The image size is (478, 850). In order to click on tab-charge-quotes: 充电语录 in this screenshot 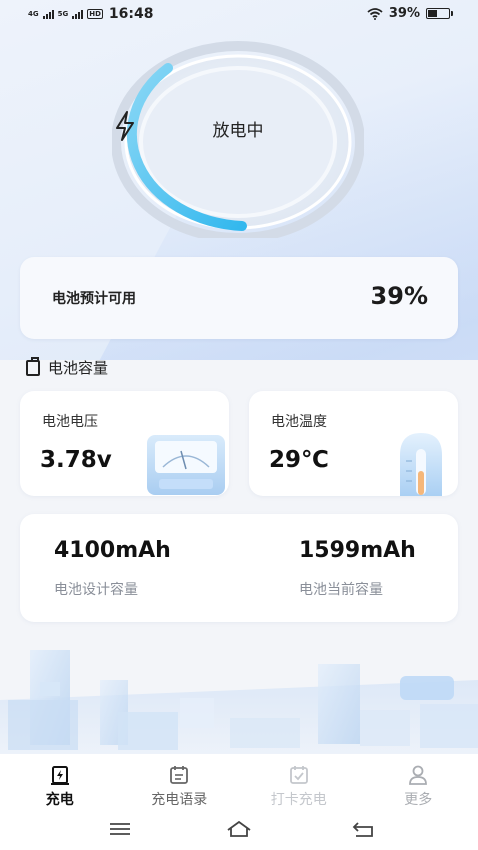, I will do `click(180, 783)`.